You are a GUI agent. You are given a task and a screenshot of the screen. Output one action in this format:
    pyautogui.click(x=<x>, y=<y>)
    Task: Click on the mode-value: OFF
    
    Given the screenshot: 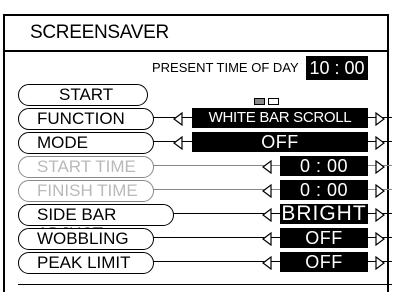 What is the action you would take?
    pyautogui.click(x=280, y=142)
    